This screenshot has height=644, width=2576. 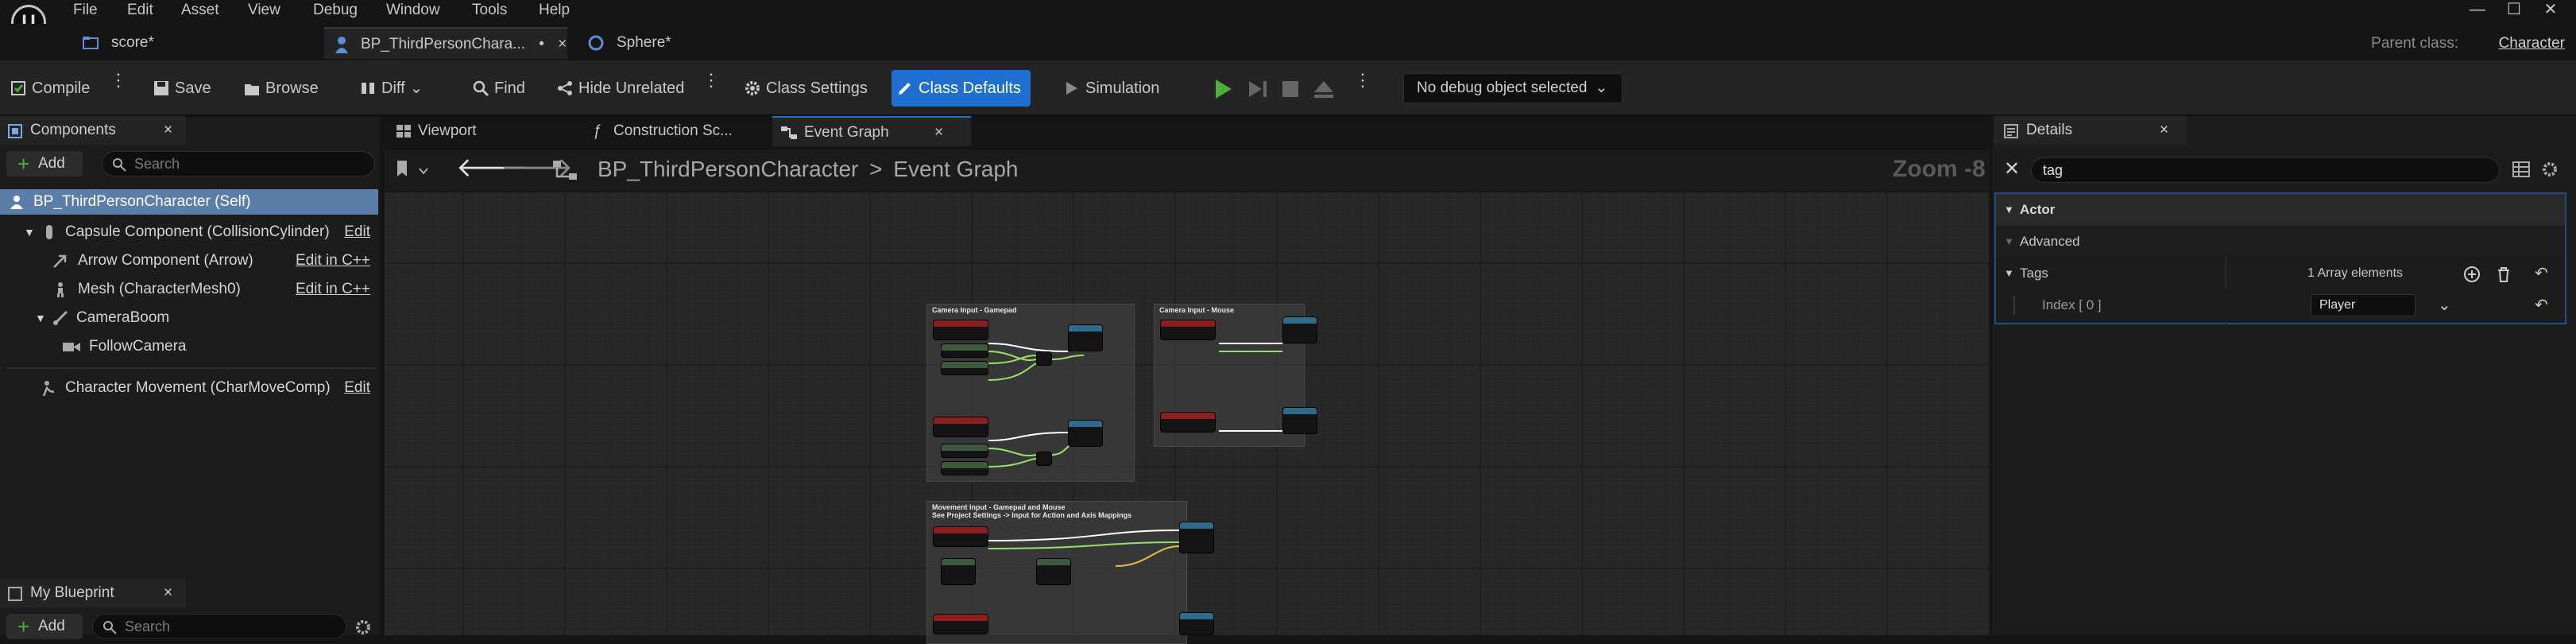 I want to click on add-element-icon, so click(x=2472, y=274).